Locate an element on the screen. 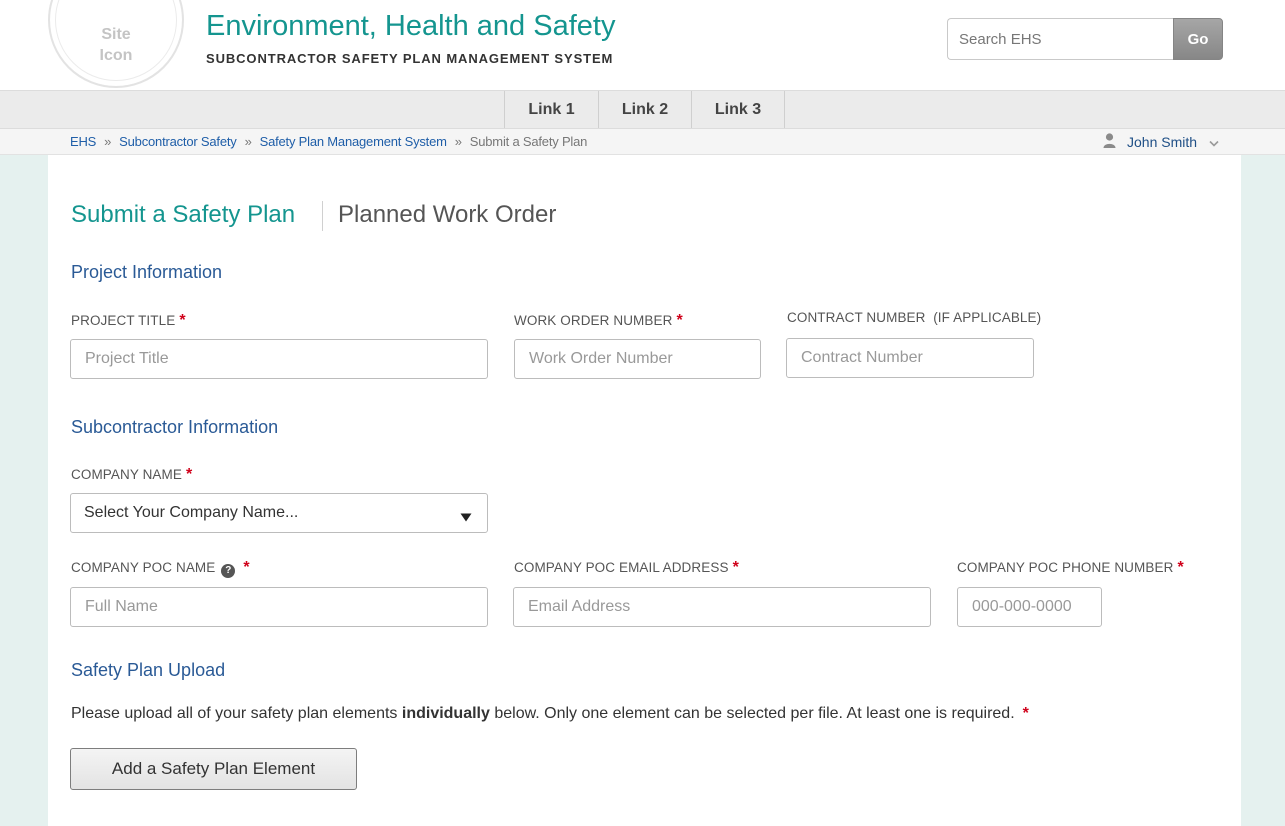  user-menu: John Smith is located at coordinates (1161, 142).